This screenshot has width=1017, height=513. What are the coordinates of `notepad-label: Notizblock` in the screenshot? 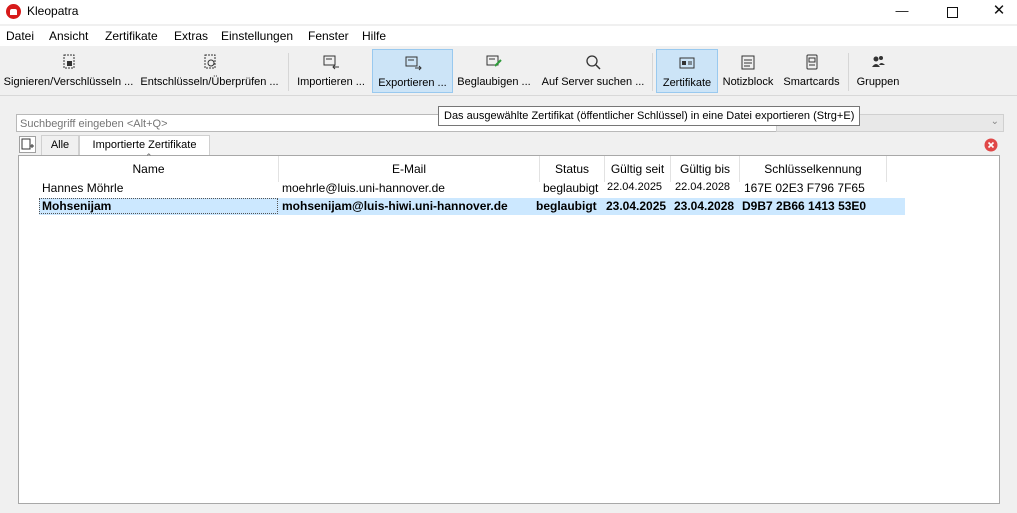 It's located at (748, 82).